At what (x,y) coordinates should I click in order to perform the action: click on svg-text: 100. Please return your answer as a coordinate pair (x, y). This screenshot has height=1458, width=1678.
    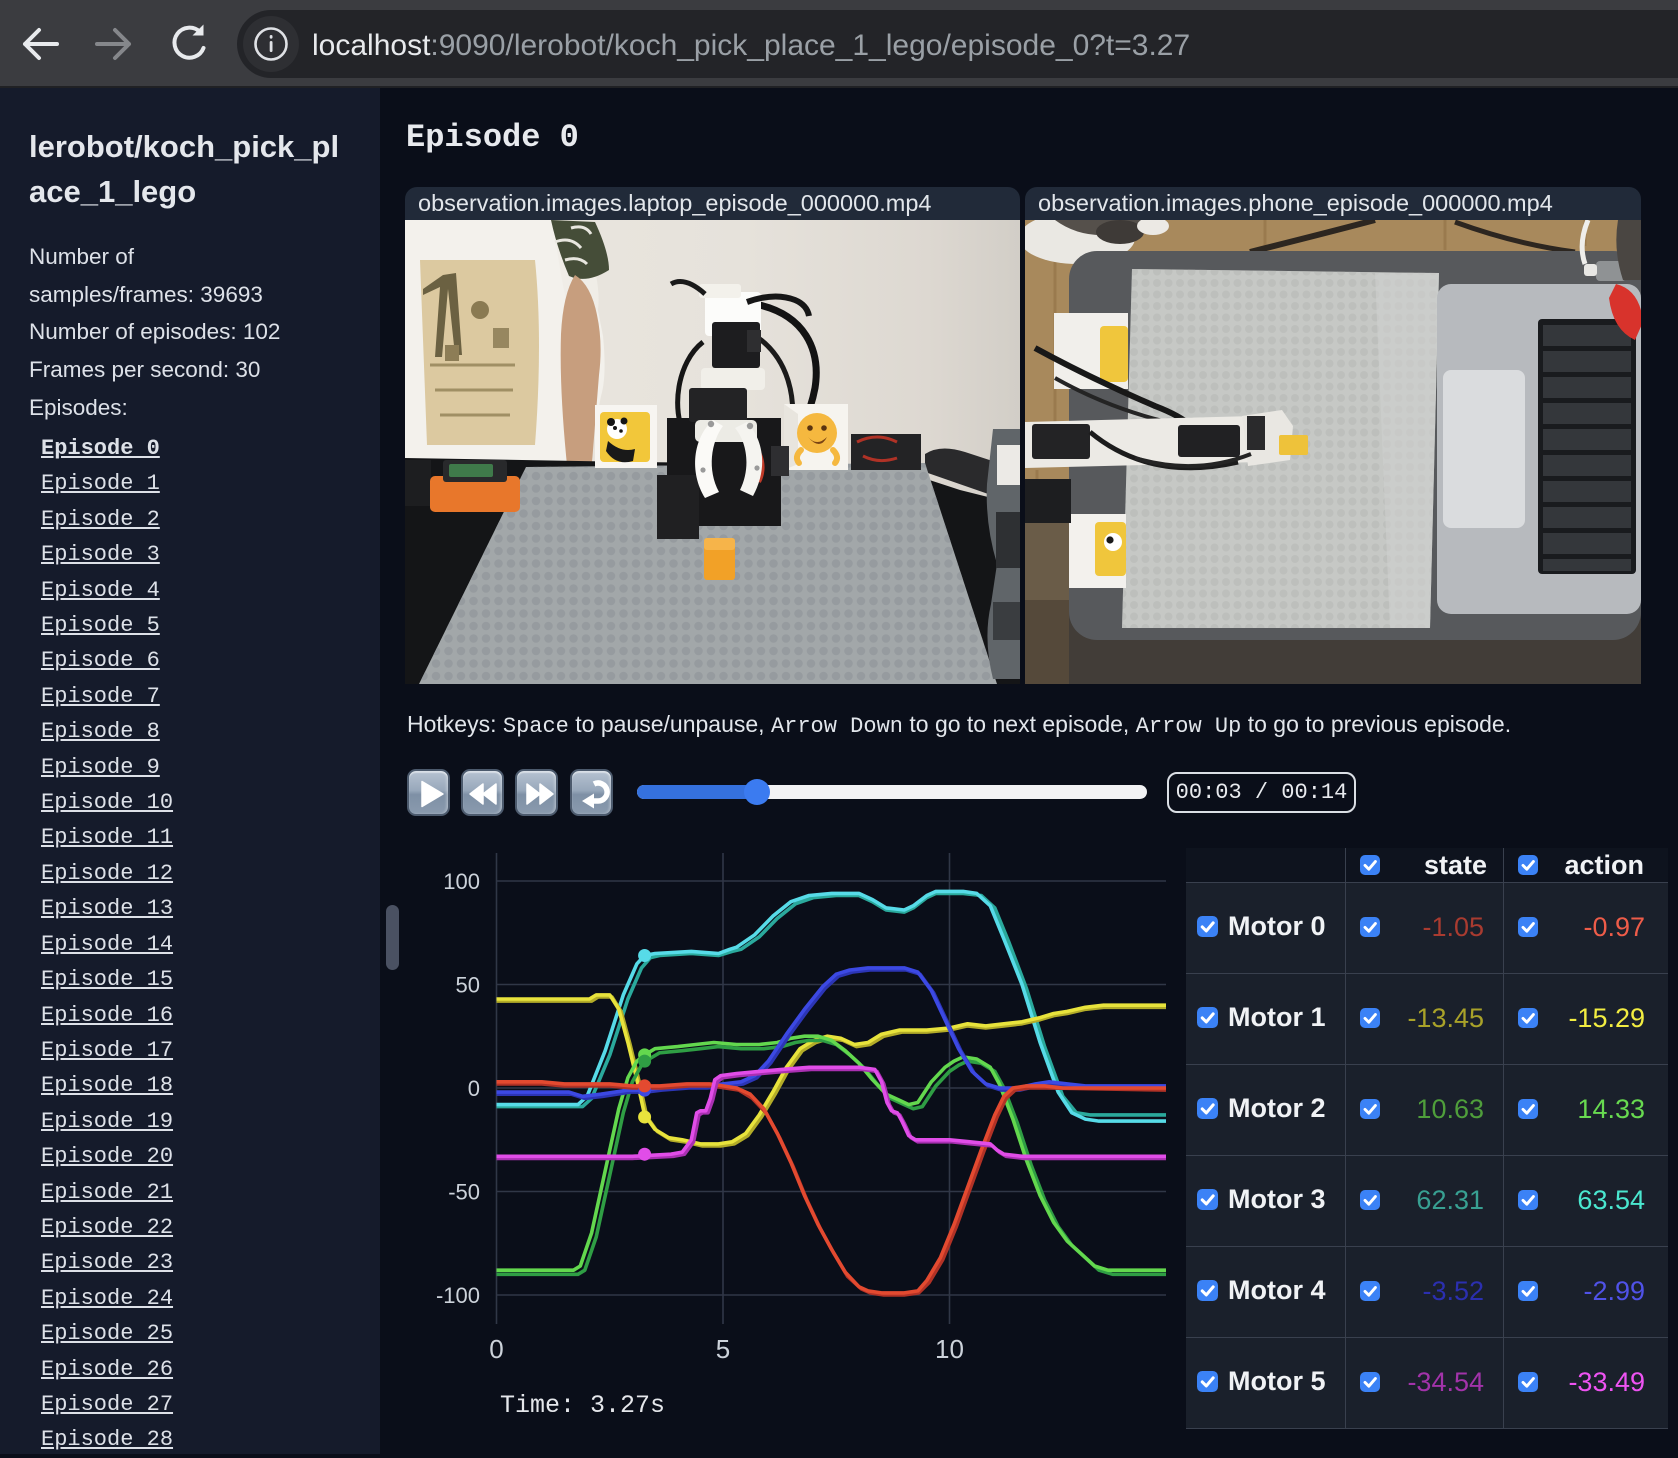
    Looking at the image, I should click on (461, 881).